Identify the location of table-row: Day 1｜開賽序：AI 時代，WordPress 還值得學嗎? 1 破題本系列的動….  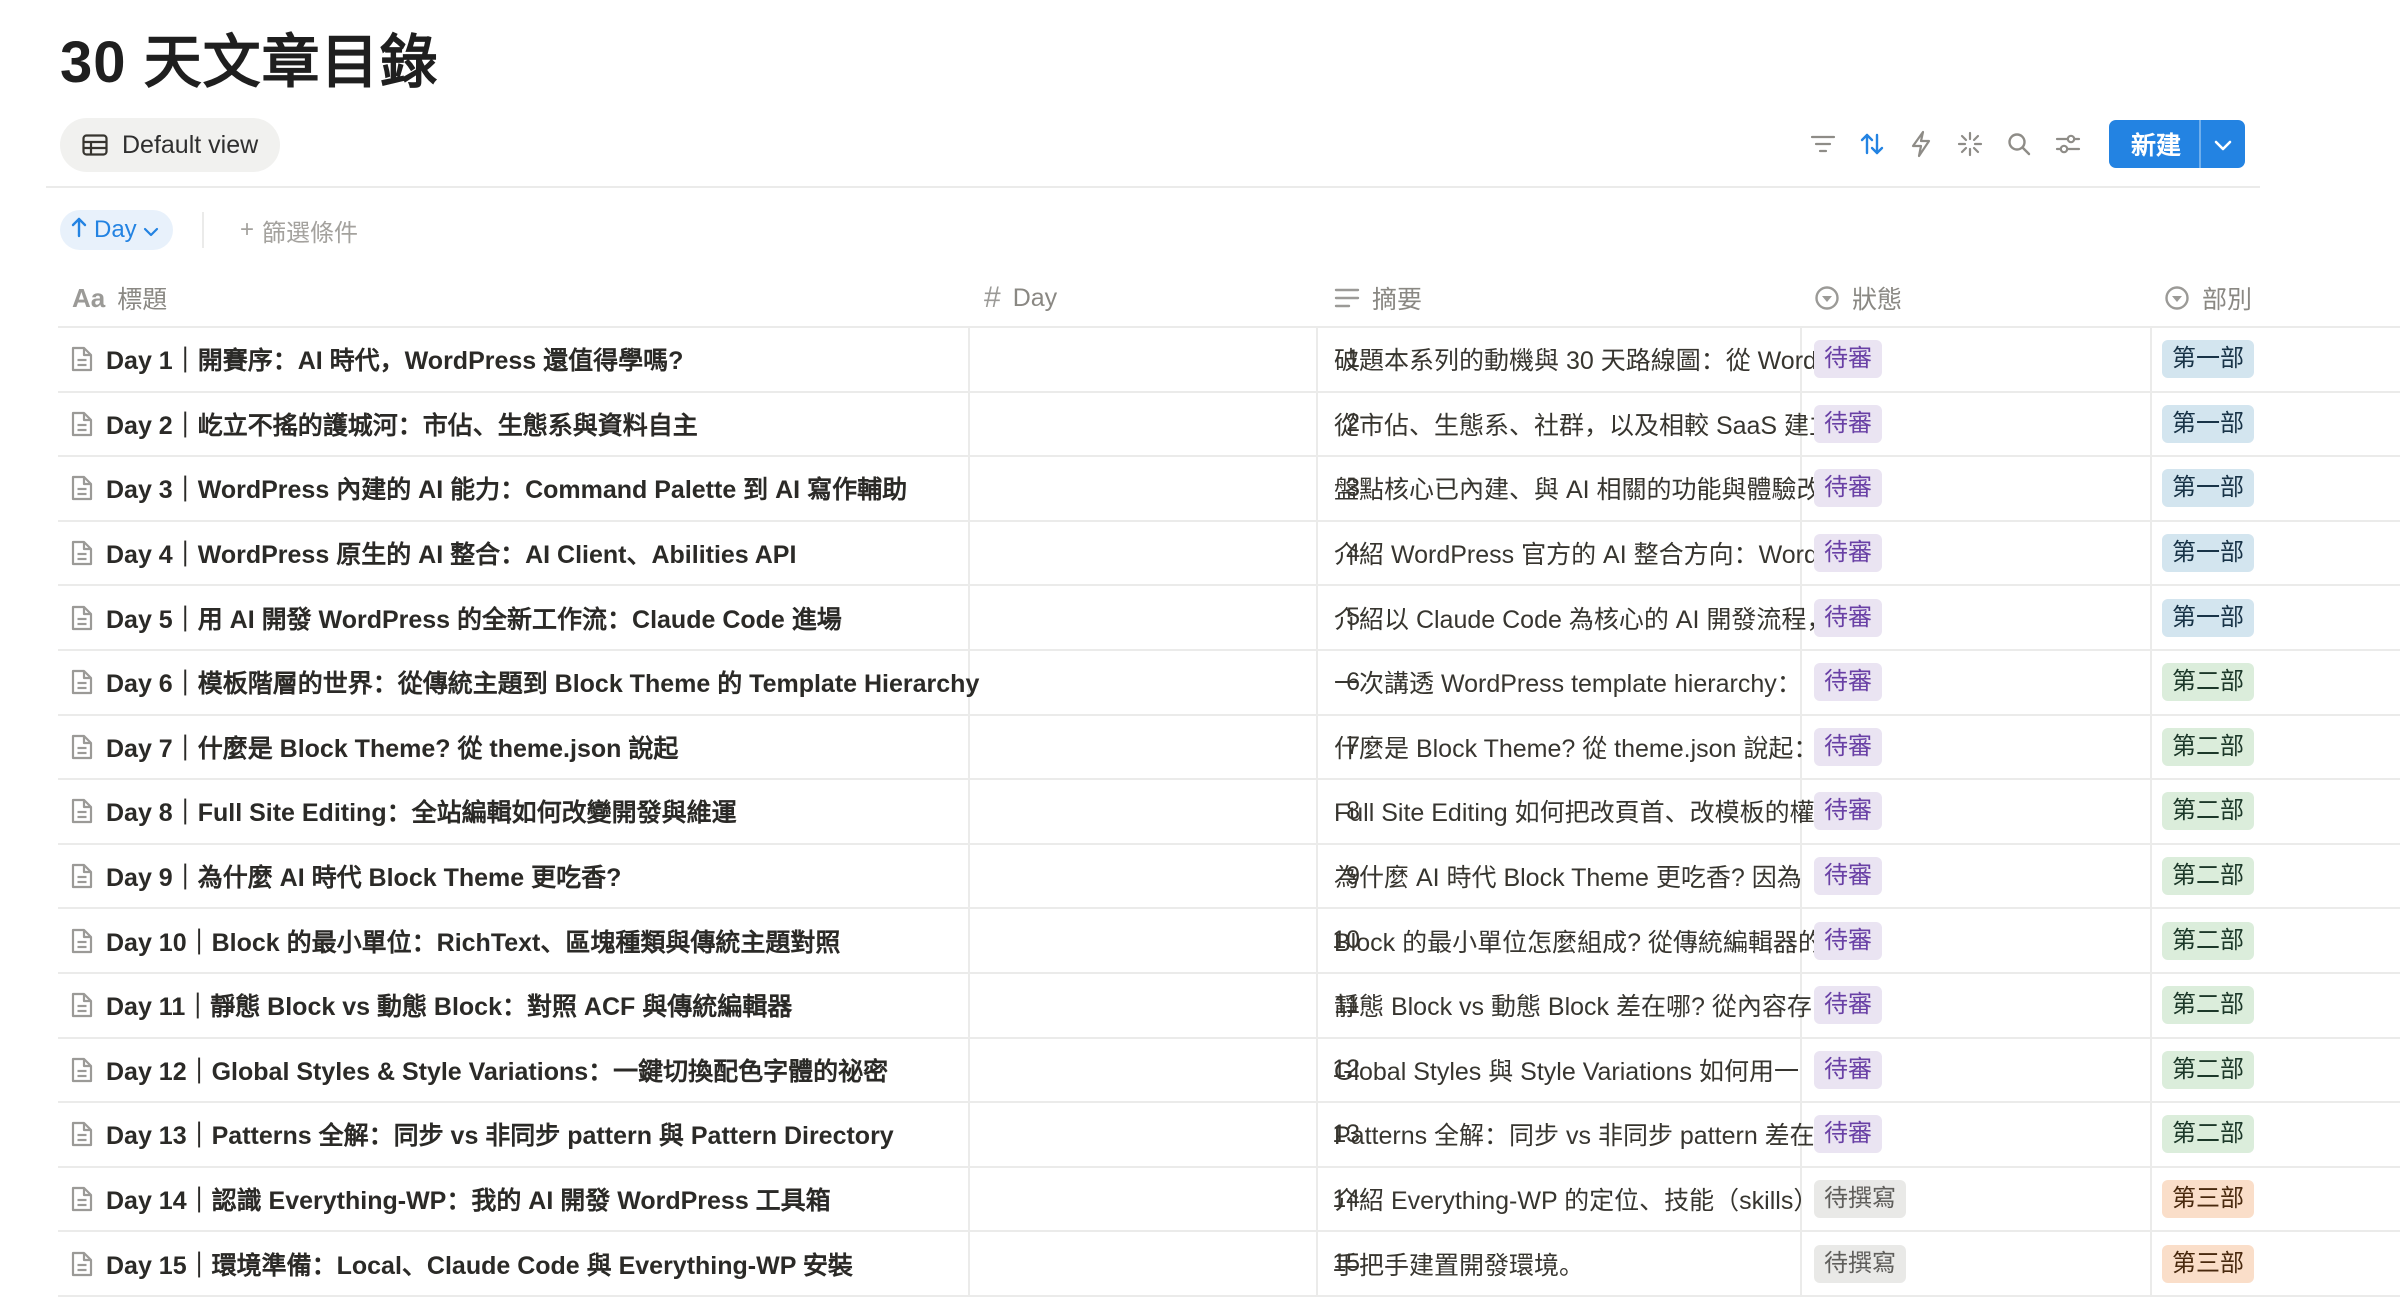
(1229, 360).